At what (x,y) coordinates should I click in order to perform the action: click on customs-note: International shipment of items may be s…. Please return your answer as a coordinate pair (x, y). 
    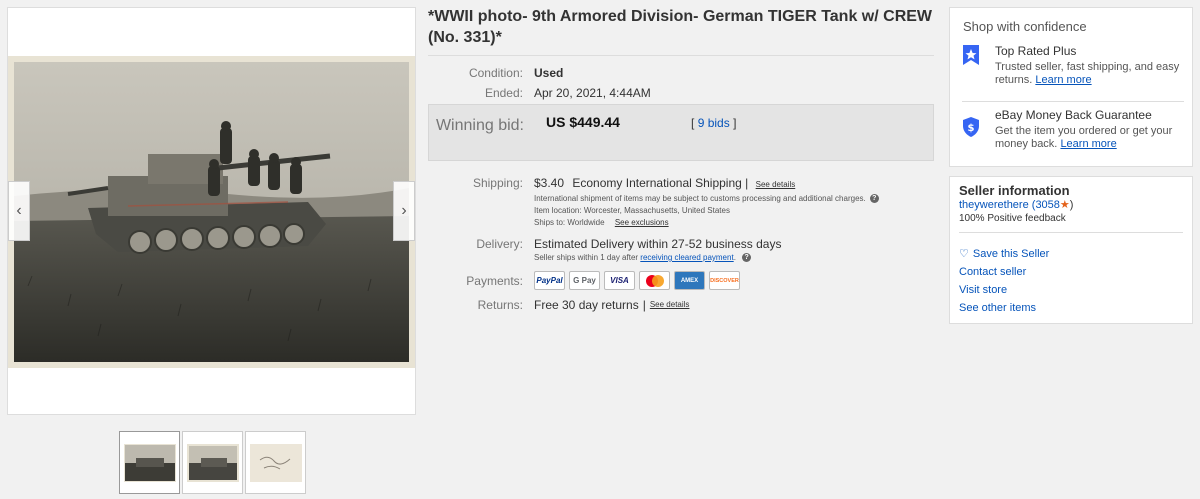
    Looking at the image, I should click on (706, 199).